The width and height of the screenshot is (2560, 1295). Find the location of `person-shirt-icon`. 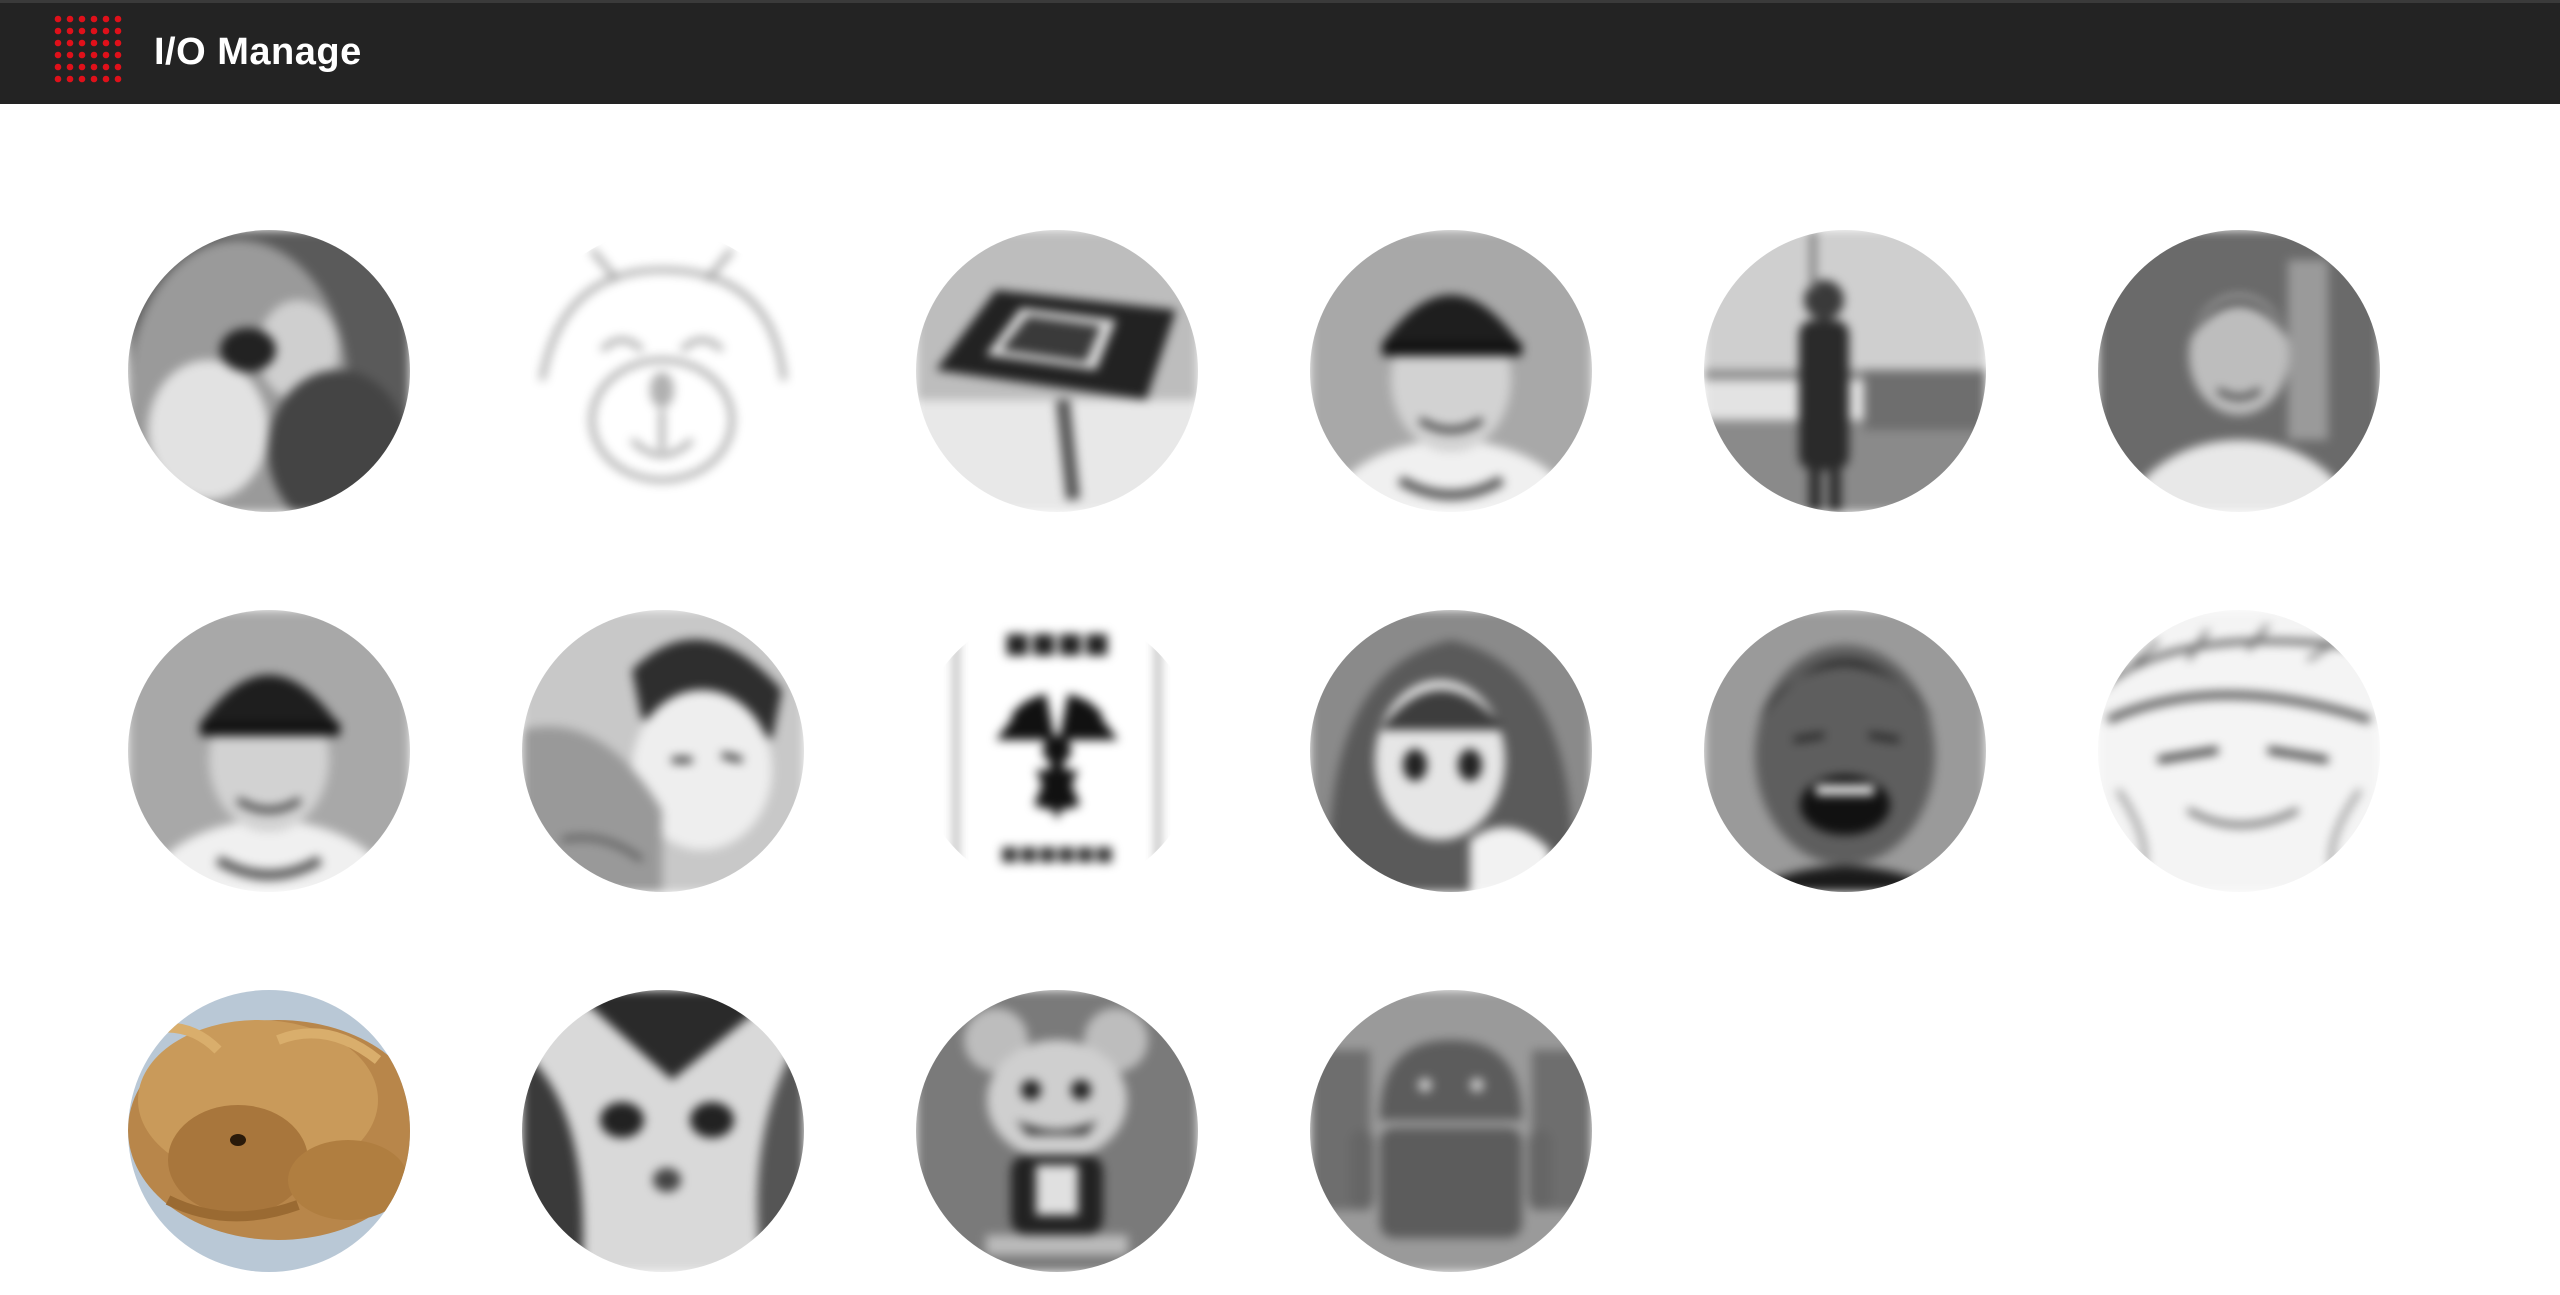

person-shirt-icon is located at coordinates (2239, 371).